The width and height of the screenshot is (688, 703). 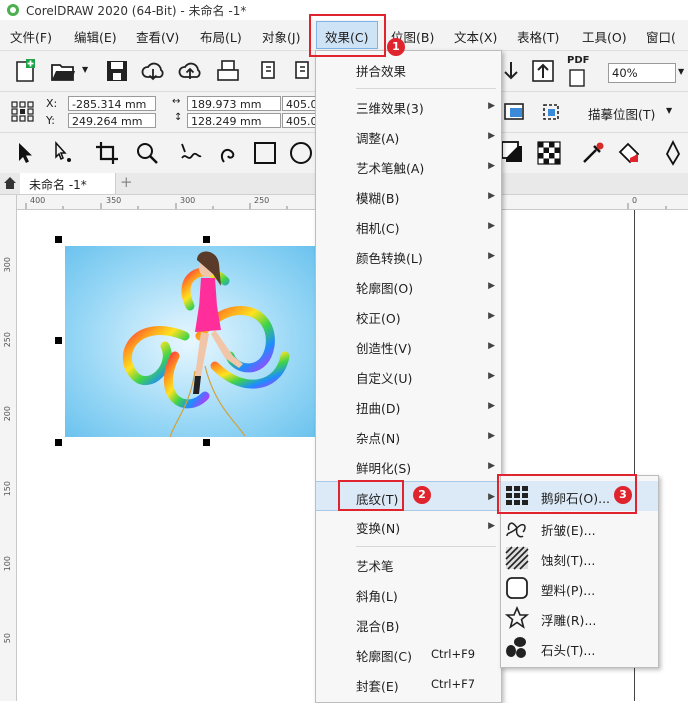 I want to click on menu-item-envelope: 封套(E) Ctrl+F7, so click(x=408, y=684).